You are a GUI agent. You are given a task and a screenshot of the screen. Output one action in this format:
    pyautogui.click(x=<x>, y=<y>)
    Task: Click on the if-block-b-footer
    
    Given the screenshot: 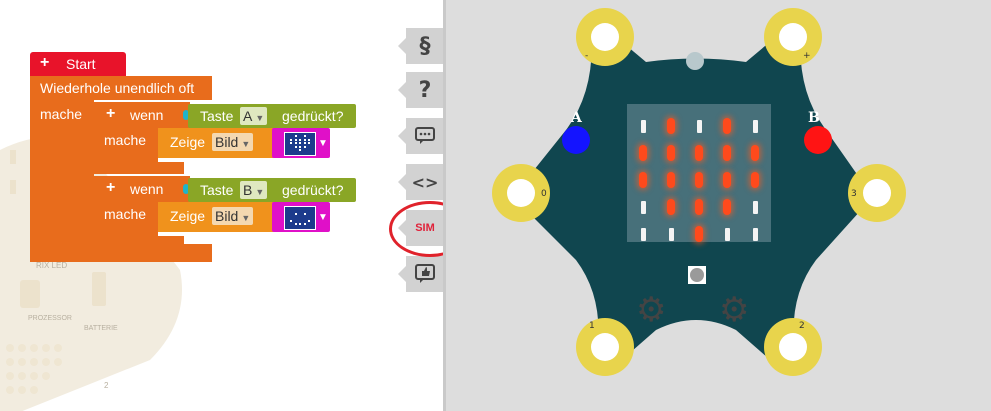 What is the action you would take?
    pyautogui.click(x=139, y=242)
    